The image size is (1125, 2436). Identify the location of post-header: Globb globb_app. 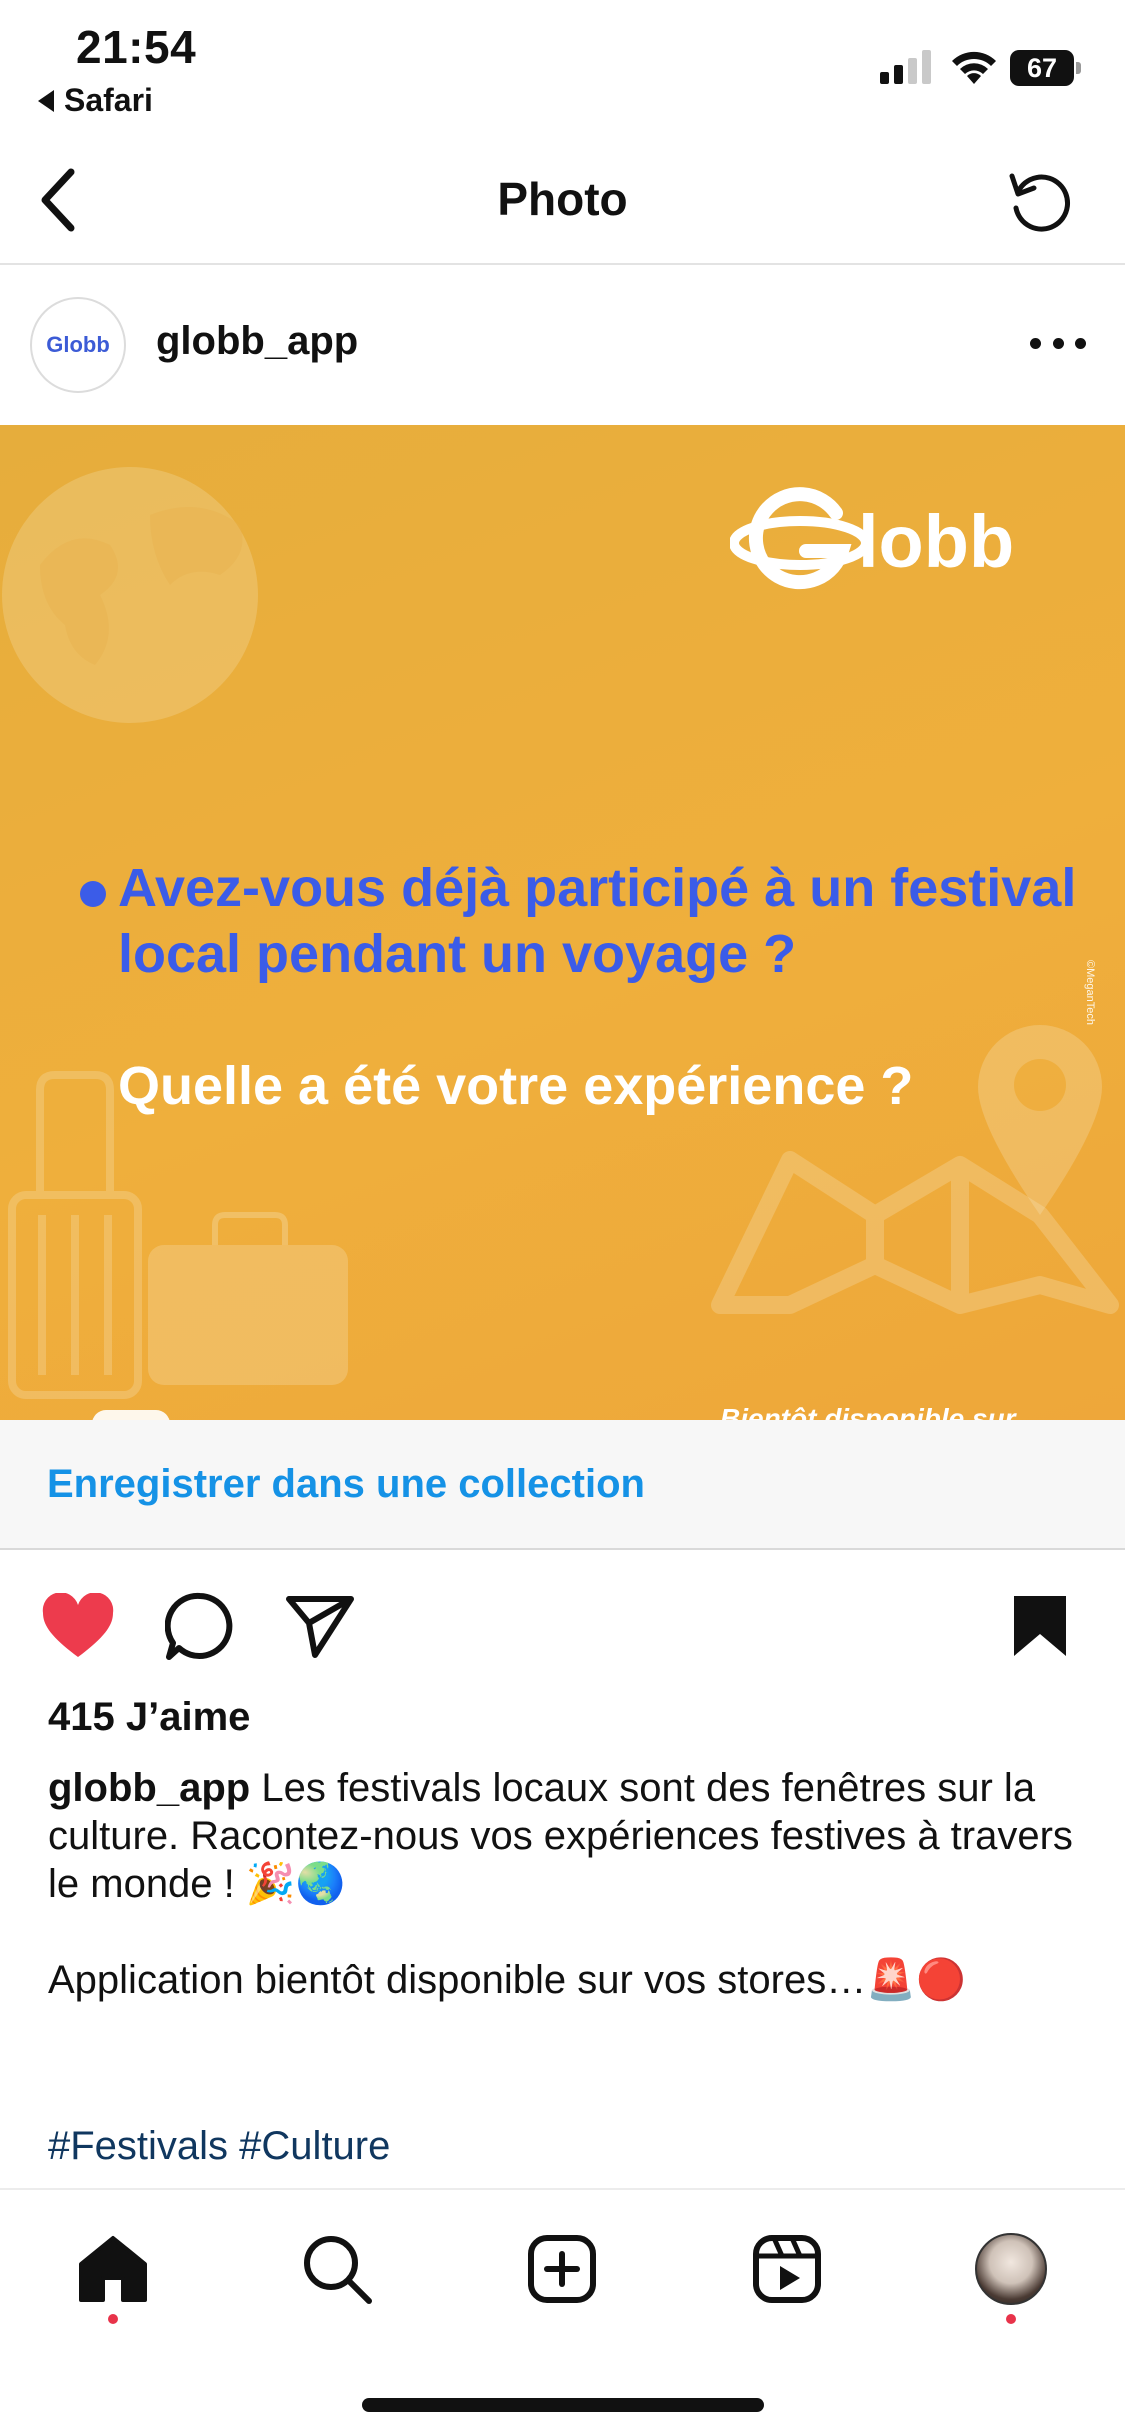
(562, 346).